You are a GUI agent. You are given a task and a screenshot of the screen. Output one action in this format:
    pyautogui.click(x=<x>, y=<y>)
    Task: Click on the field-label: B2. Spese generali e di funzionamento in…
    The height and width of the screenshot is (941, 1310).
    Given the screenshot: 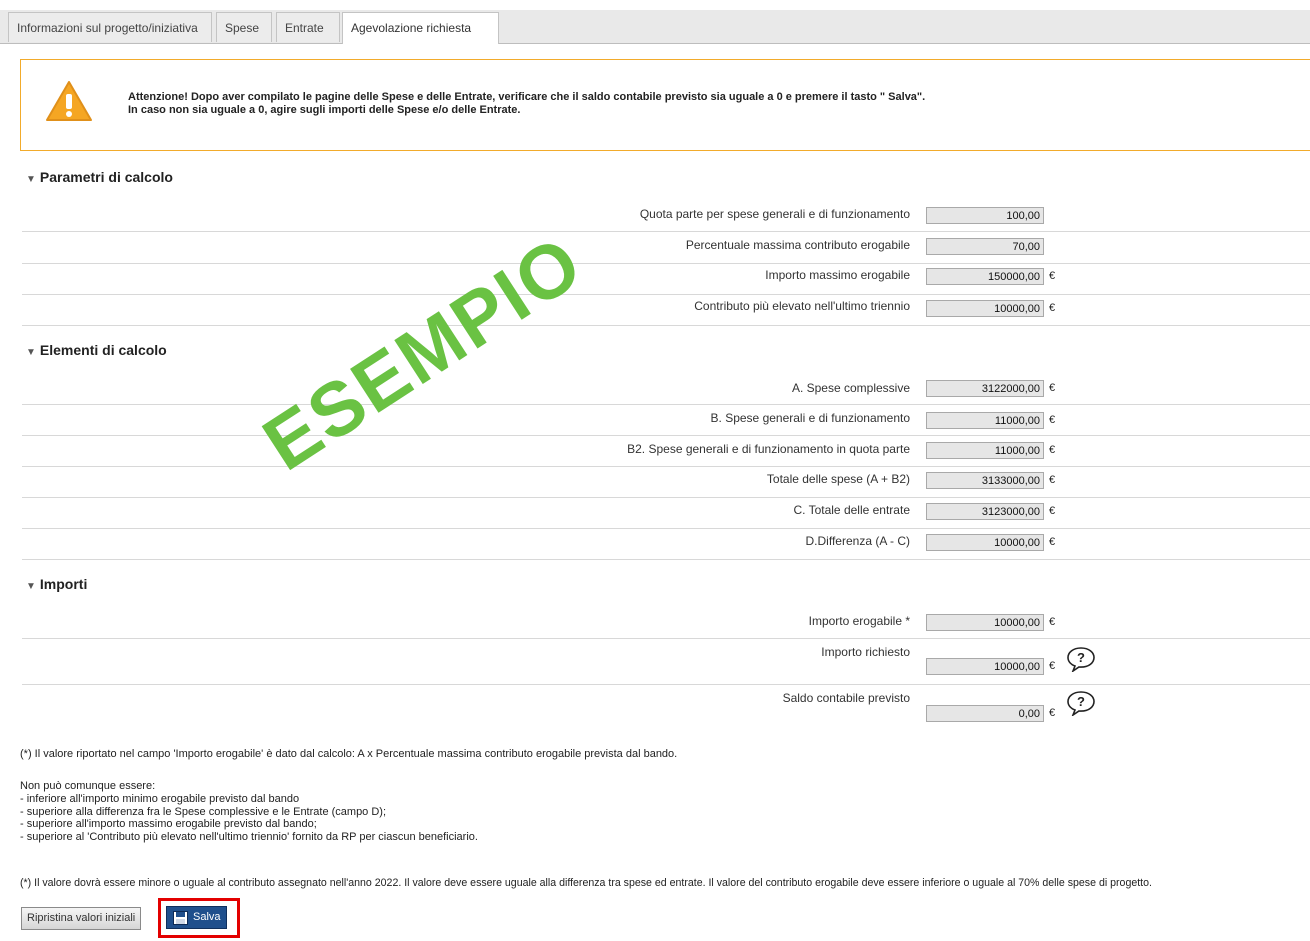 What is the action you would take?
    pyautogui.click(x=768, y=449)
    